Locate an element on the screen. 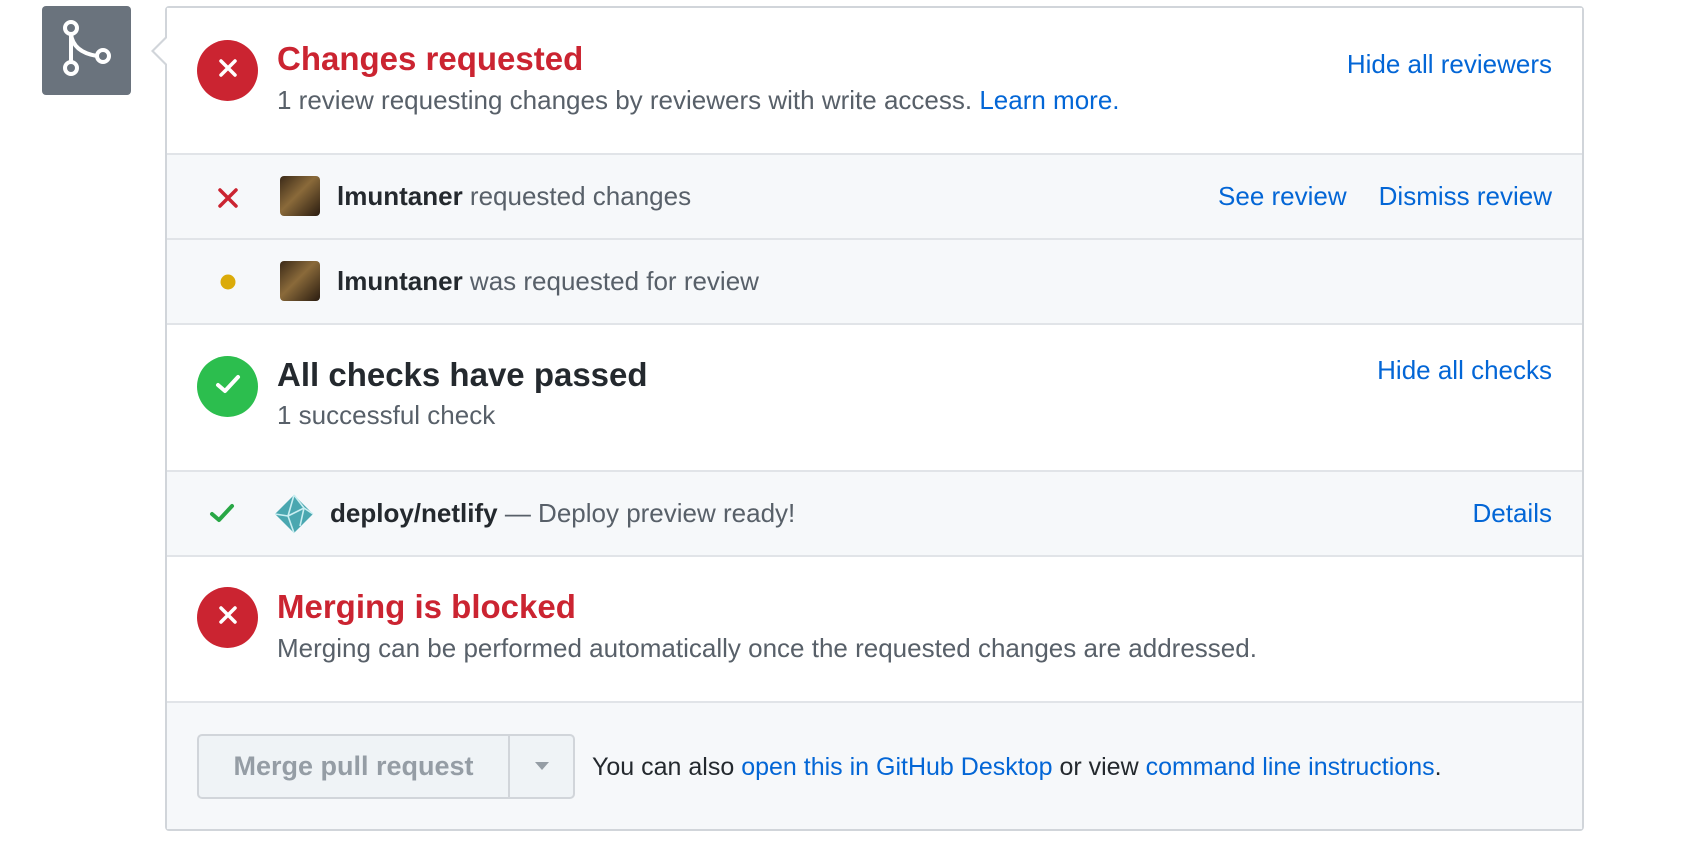 The image size is (1698, 842). merge-hint-suffix: . is located at coordinates (1438, 767).